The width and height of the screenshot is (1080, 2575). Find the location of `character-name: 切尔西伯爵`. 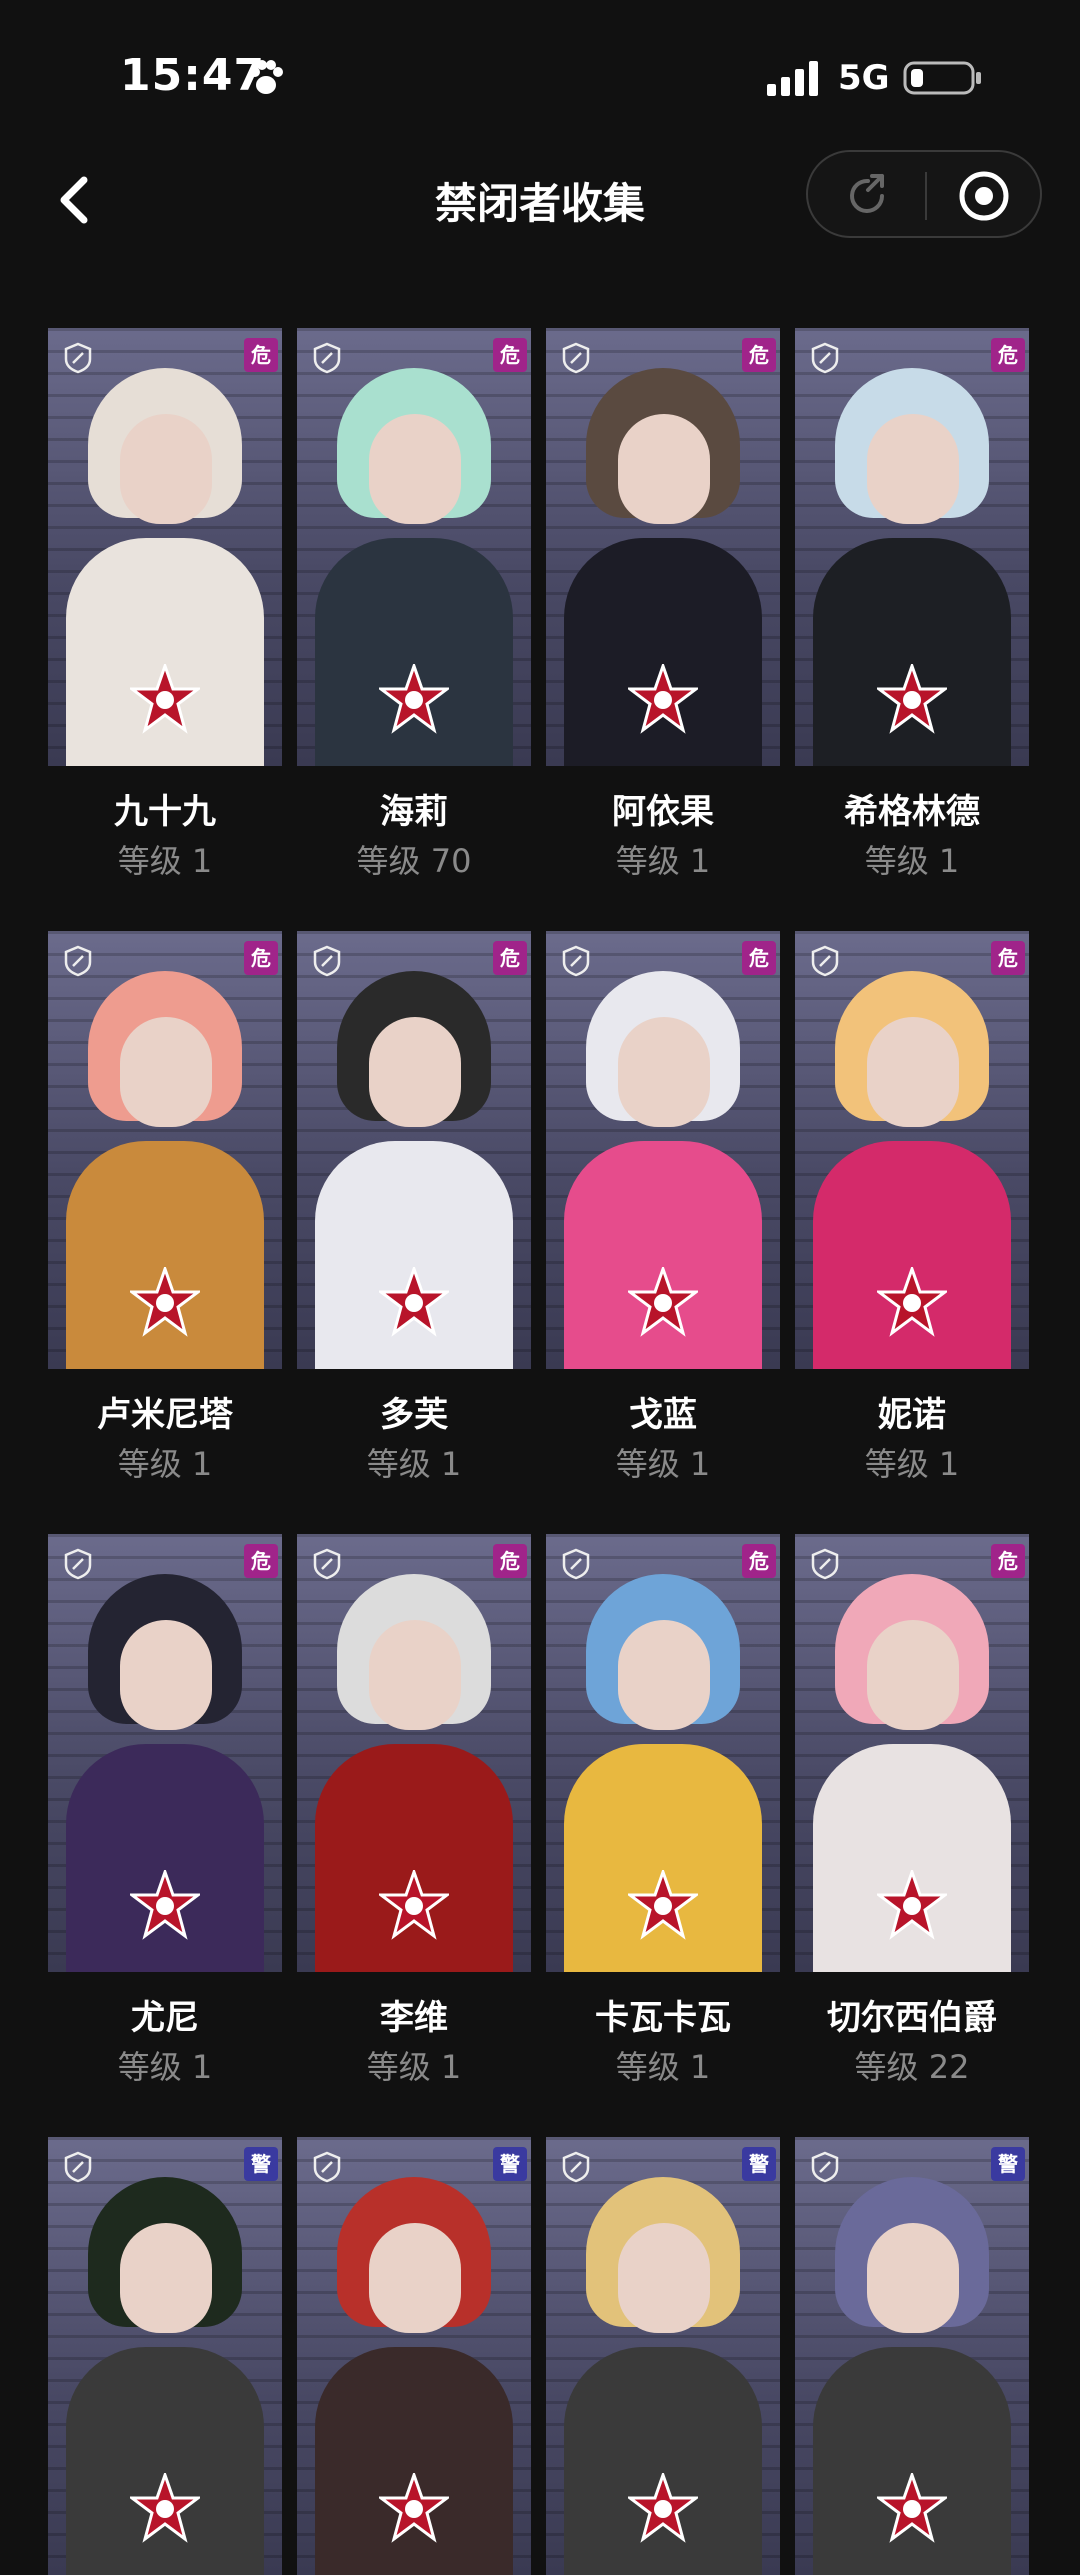

character-name: 切尔西伯爵 is located at coordinates (912, 2018).